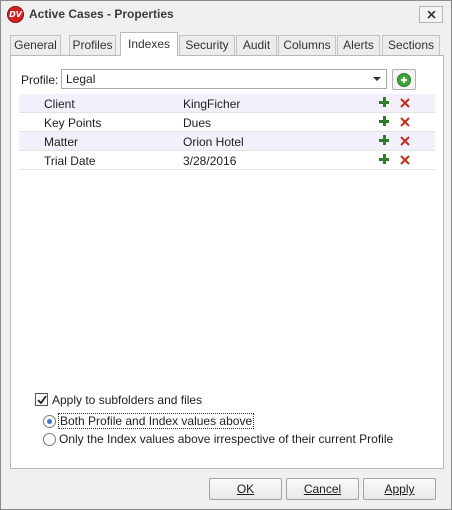 The image size is (452, 510). I want to click on profile-selected-value: Legal, so click(81, 79).